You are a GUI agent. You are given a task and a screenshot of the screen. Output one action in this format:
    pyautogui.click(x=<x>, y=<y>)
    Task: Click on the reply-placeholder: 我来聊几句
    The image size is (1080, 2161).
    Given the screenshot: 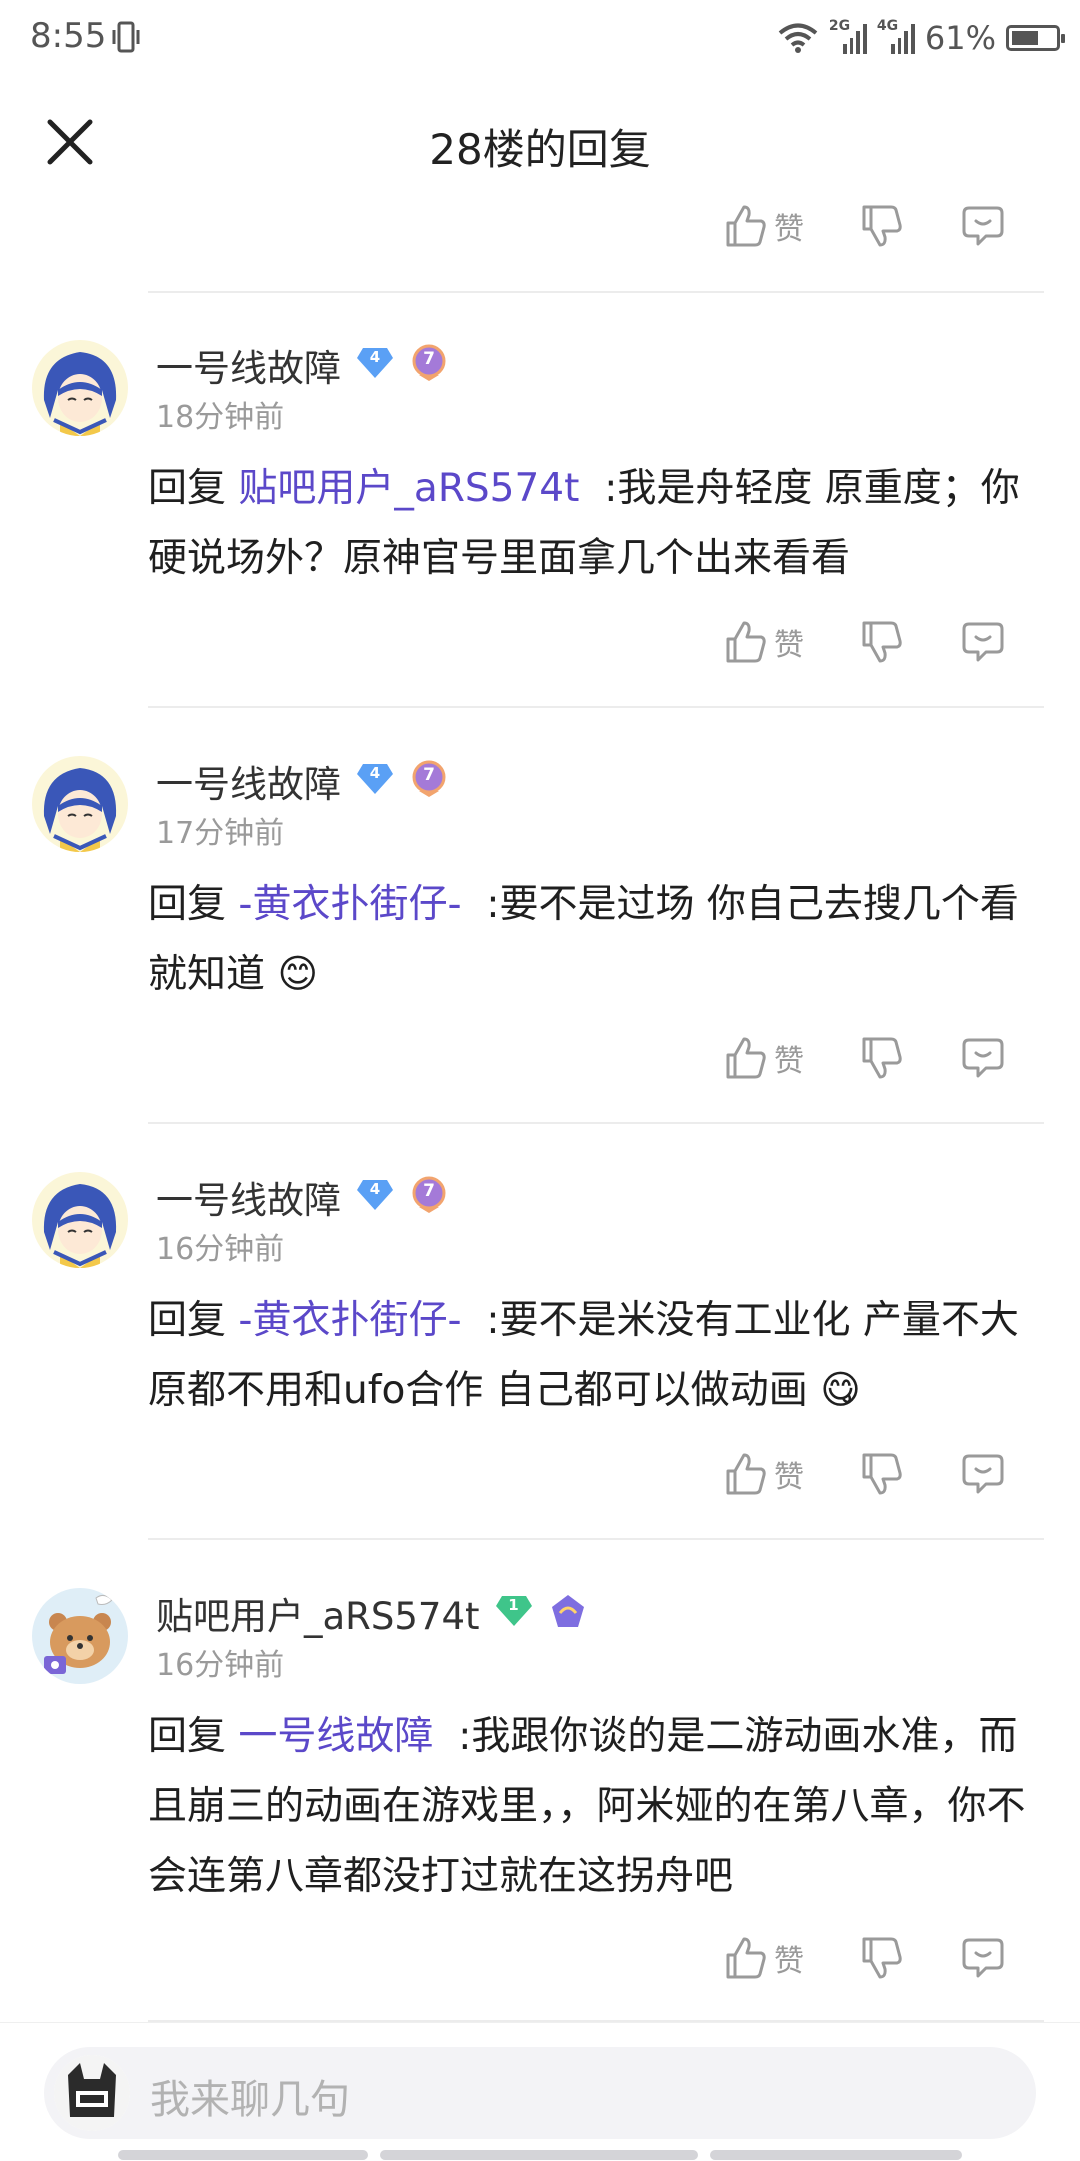 What is the action you would take?
    pyautogui.click(x=250, y=2100)
    